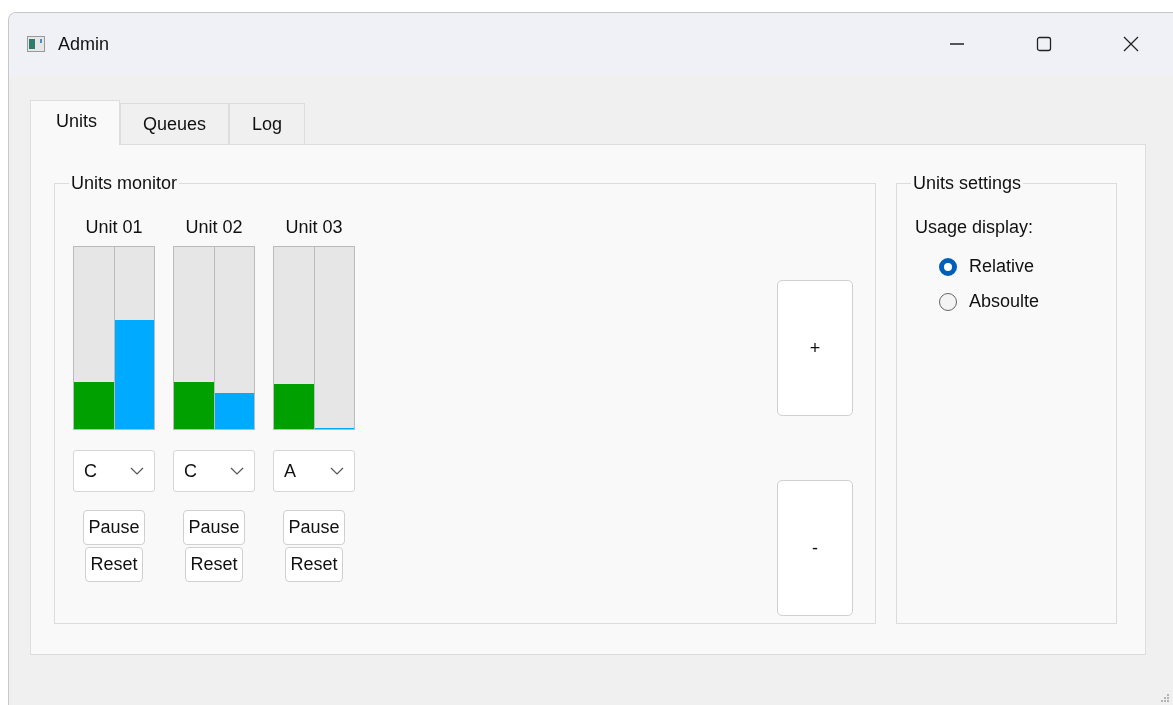 The image size is (1173, 705). Describe the element at coordinates (36, 44) in the screenshot. I see `app-icon` at that location.